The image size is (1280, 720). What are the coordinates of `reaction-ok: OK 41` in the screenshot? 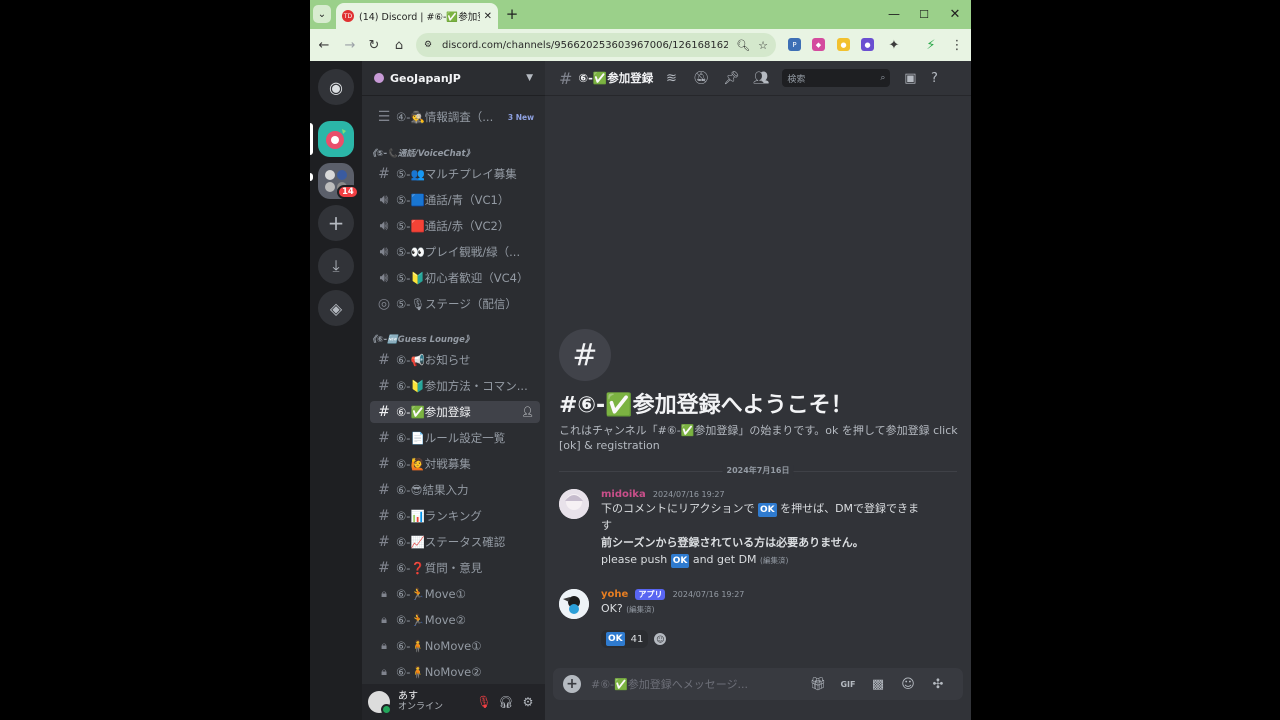 It's located at (625, 639).